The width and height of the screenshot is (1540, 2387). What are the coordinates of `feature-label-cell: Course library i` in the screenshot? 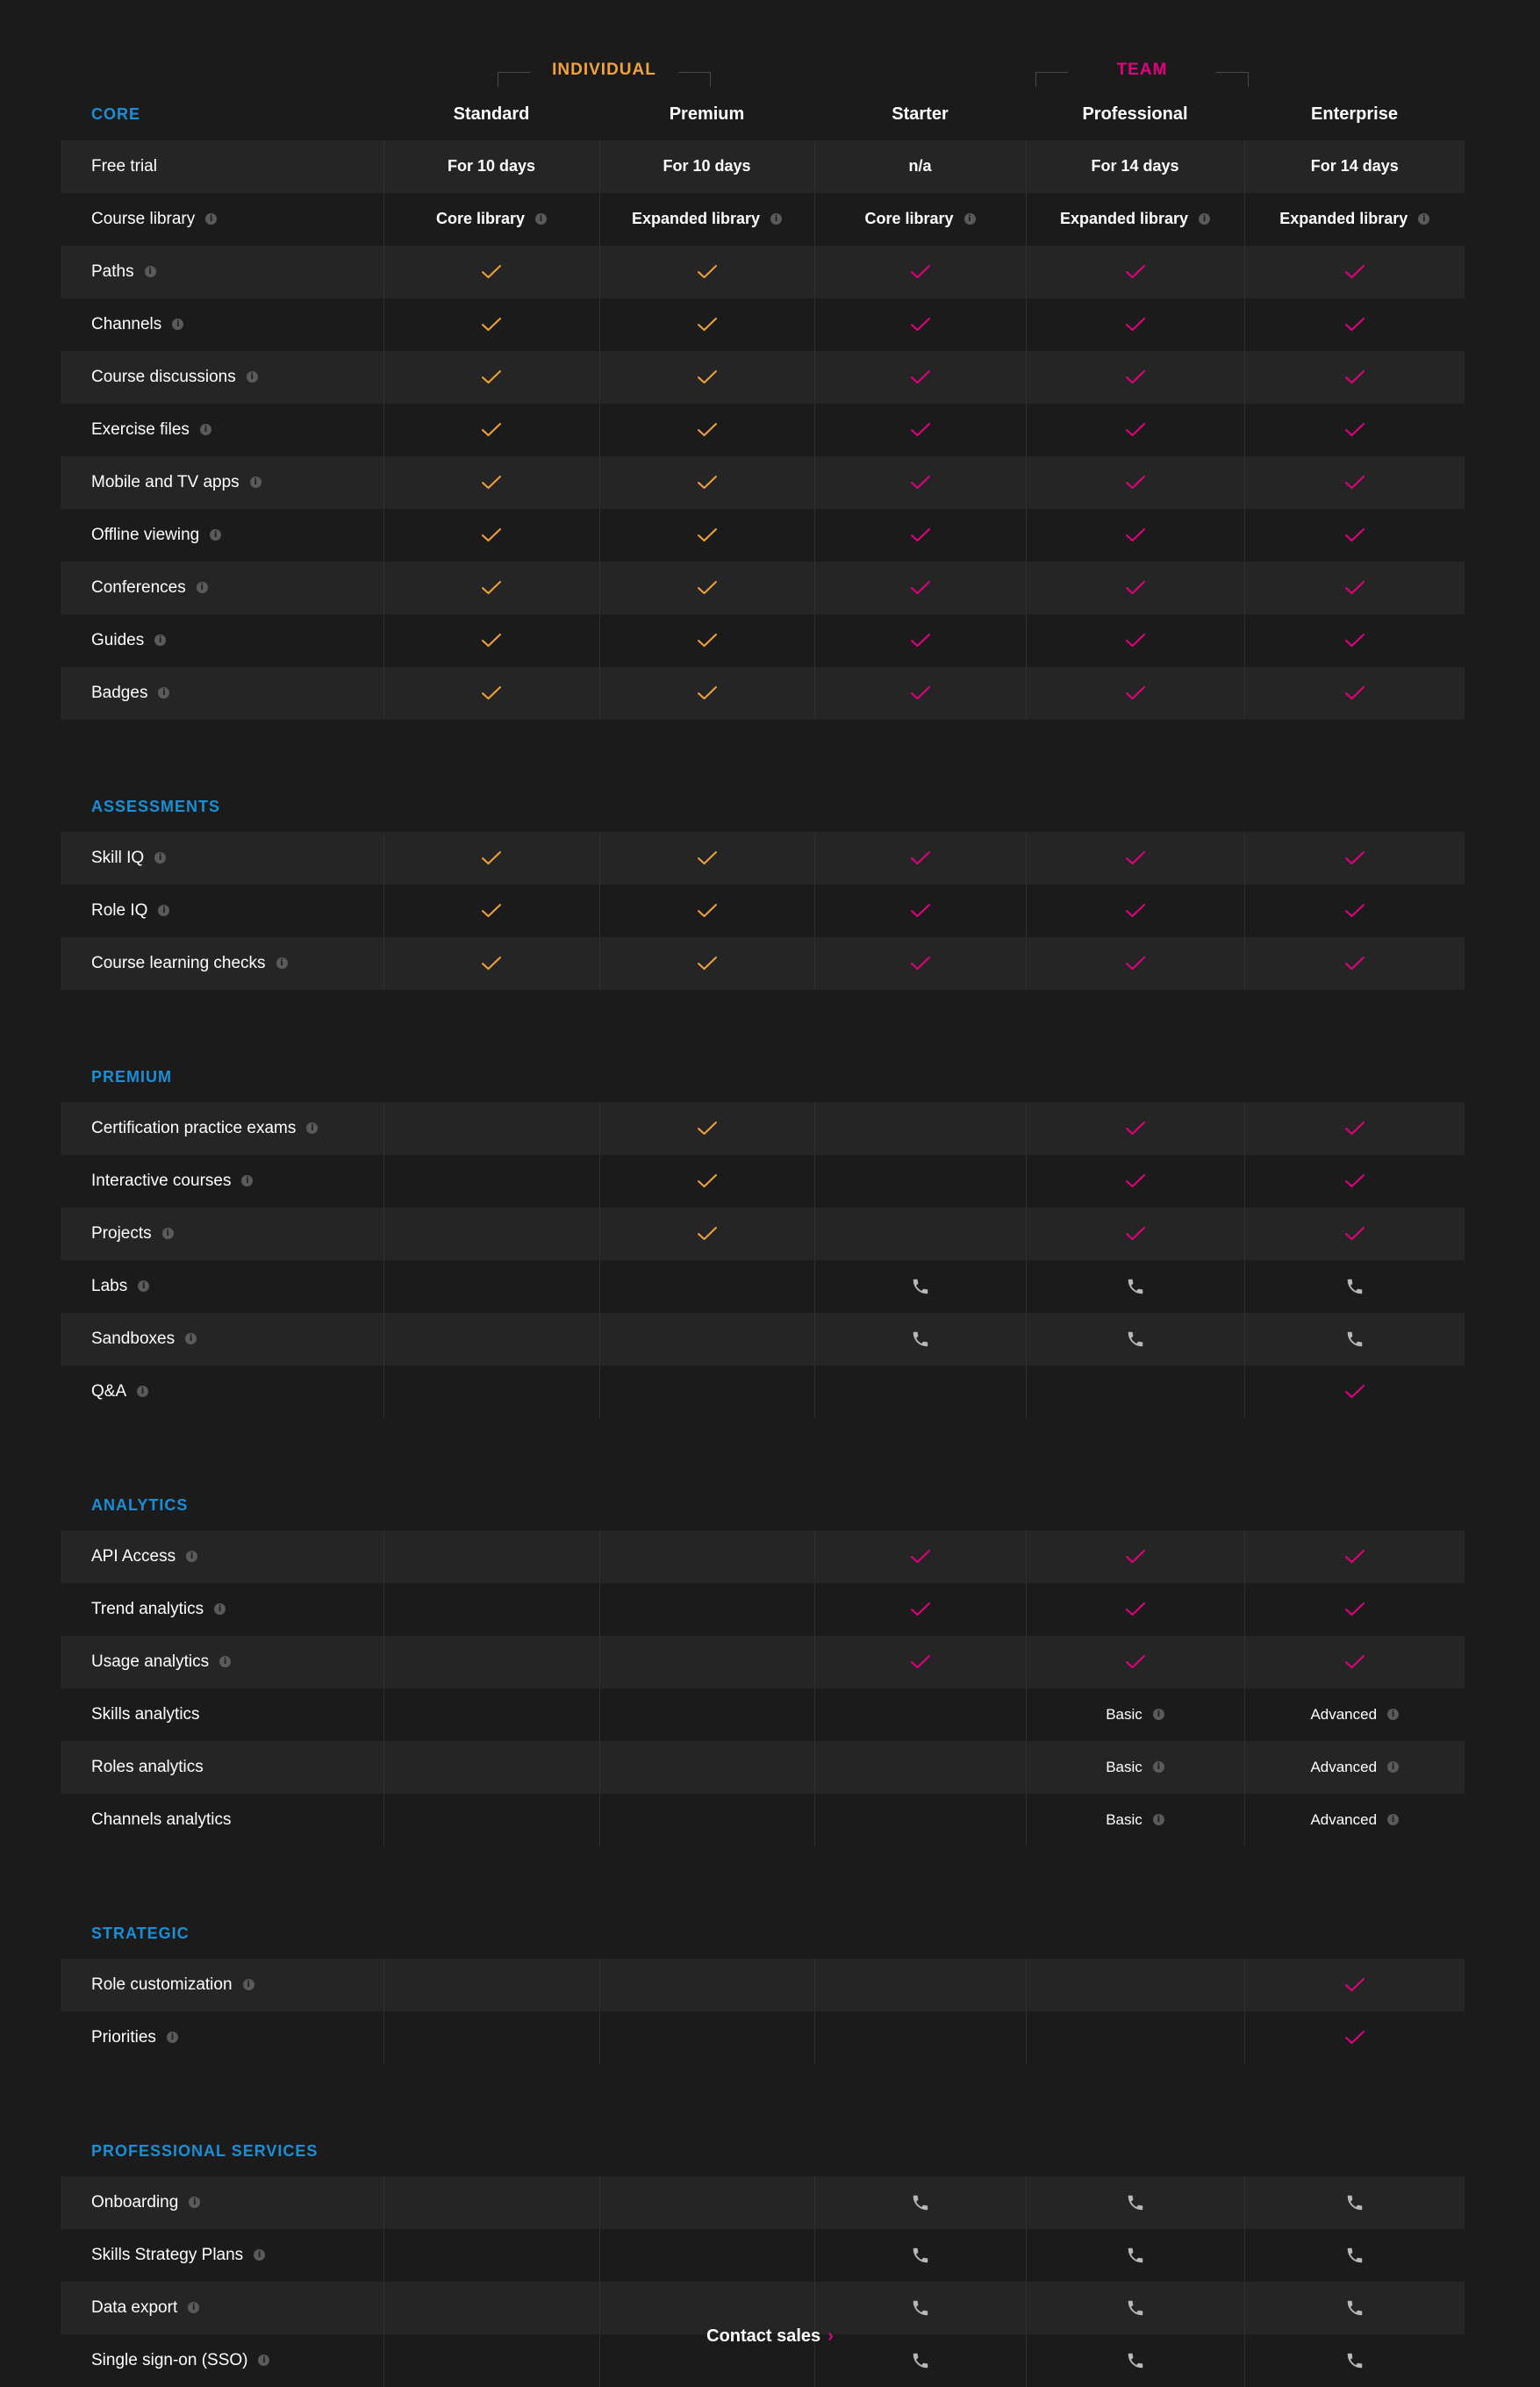 It's located at (222, 219).